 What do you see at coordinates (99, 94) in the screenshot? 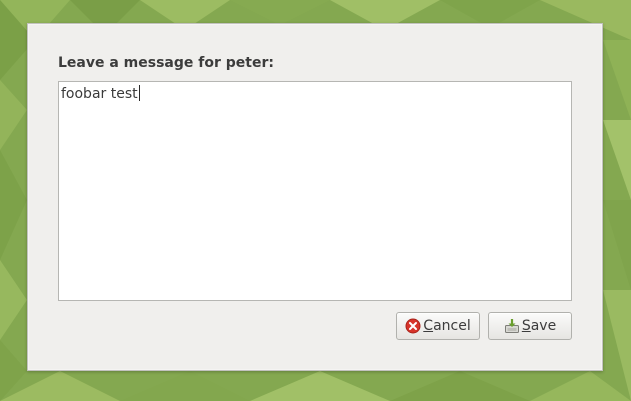
I see `message-text: foobar test` at bounding box center [99, 94].